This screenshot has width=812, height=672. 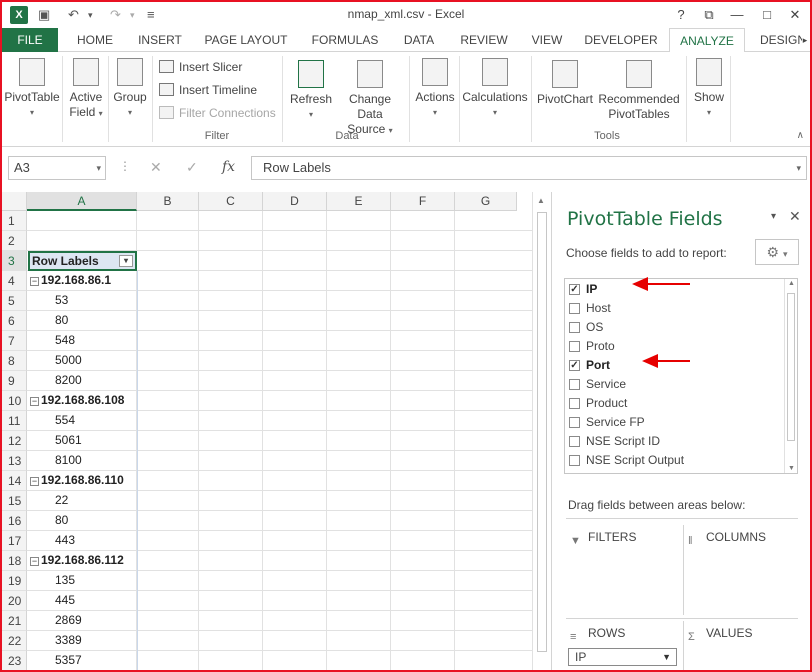 What do you see at coordinates (82, 300) in the screenshot?
I see `pivot-port-row: 53` at bounding box center [82, 300].